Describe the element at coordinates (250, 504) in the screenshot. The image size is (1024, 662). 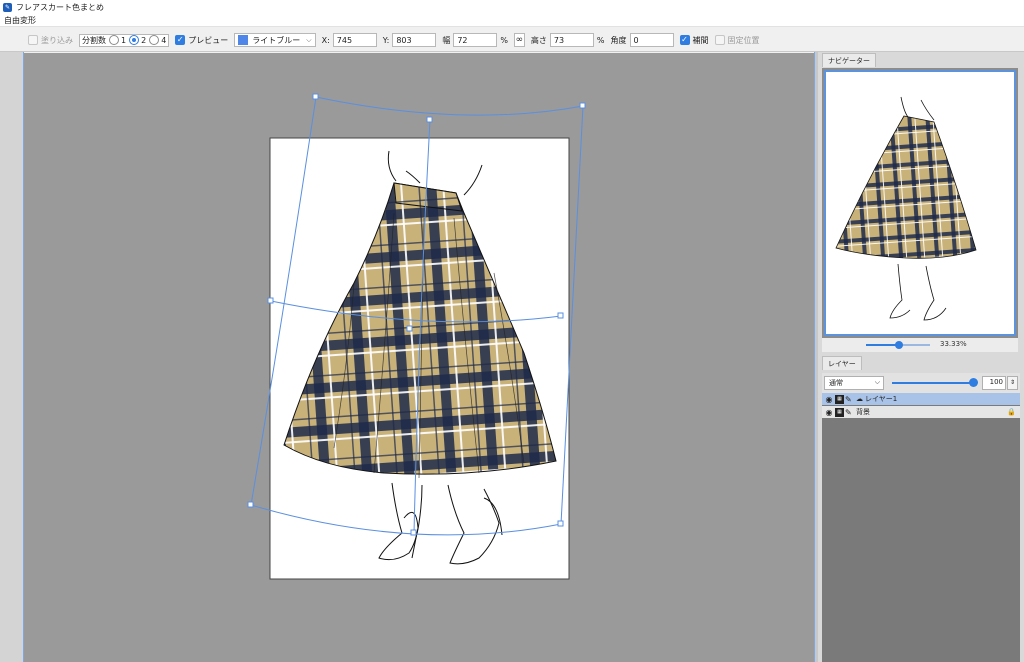
I see `handle-bottom-left` at that location.